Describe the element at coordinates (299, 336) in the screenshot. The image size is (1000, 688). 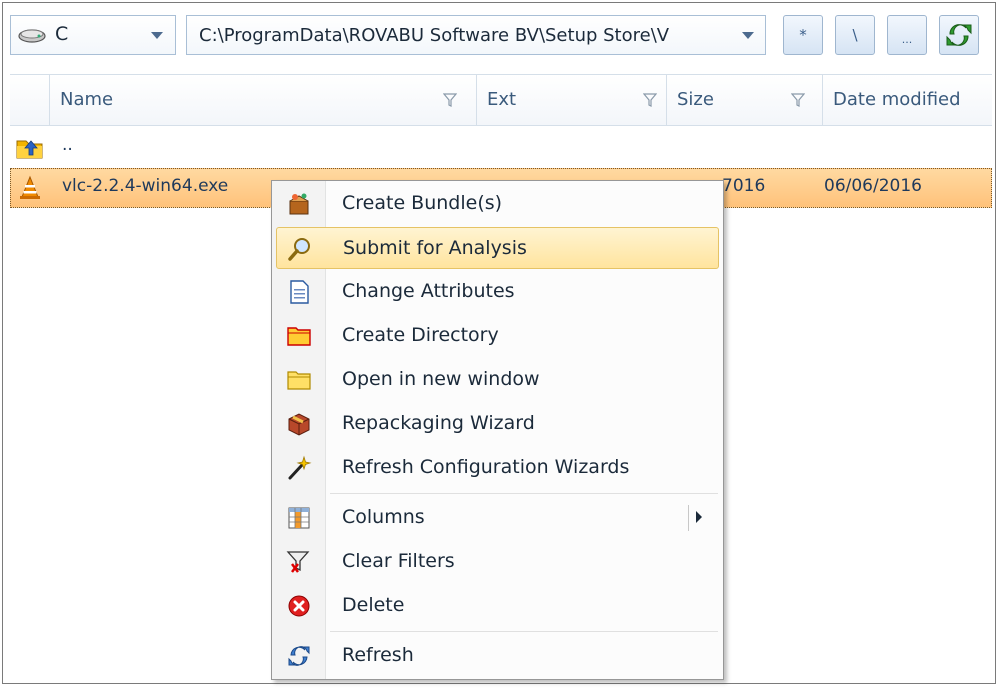
I see `folder-new-icon` at that location.